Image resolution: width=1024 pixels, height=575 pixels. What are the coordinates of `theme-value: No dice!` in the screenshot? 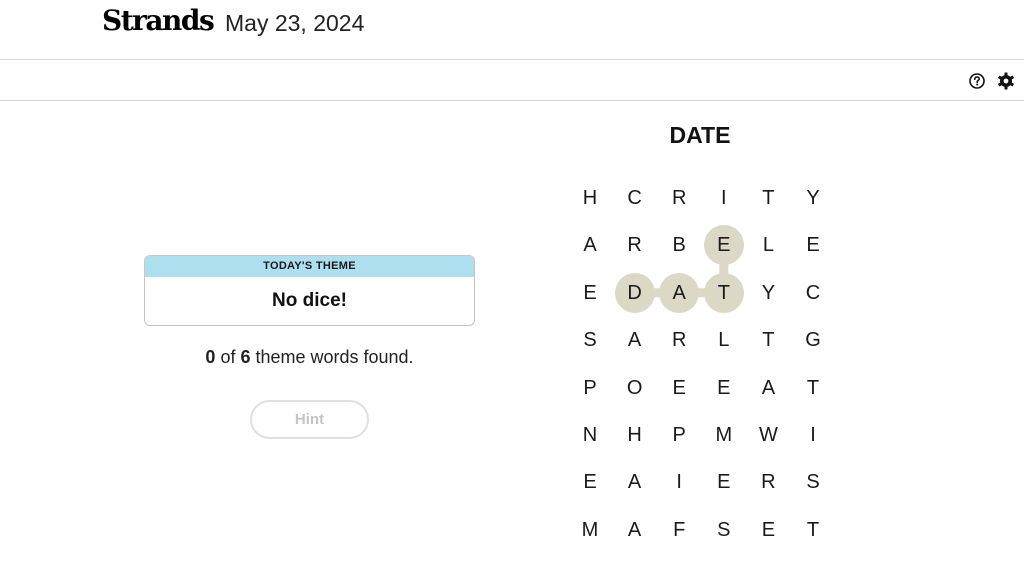 It's located at (309, 300).